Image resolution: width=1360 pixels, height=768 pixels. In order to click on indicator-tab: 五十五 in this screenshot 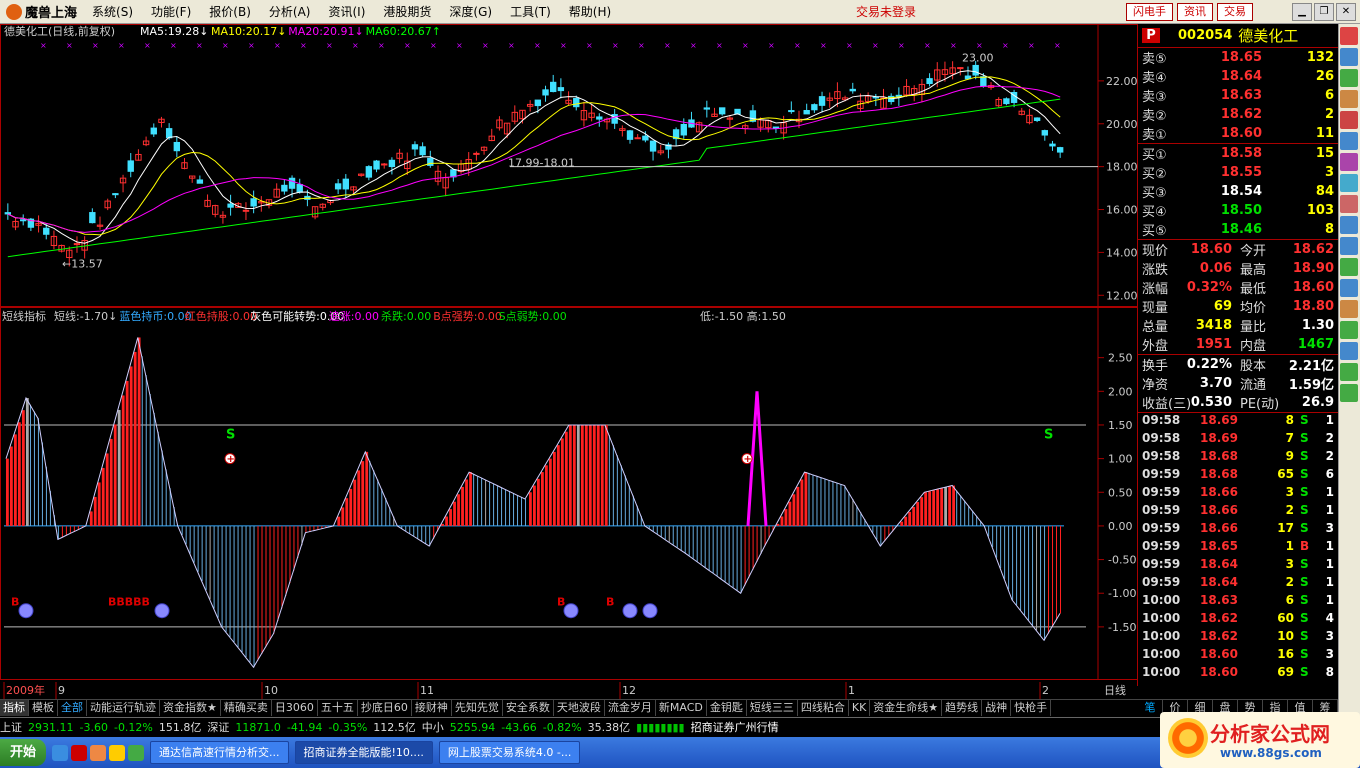, I will do `click(338, 708)`.